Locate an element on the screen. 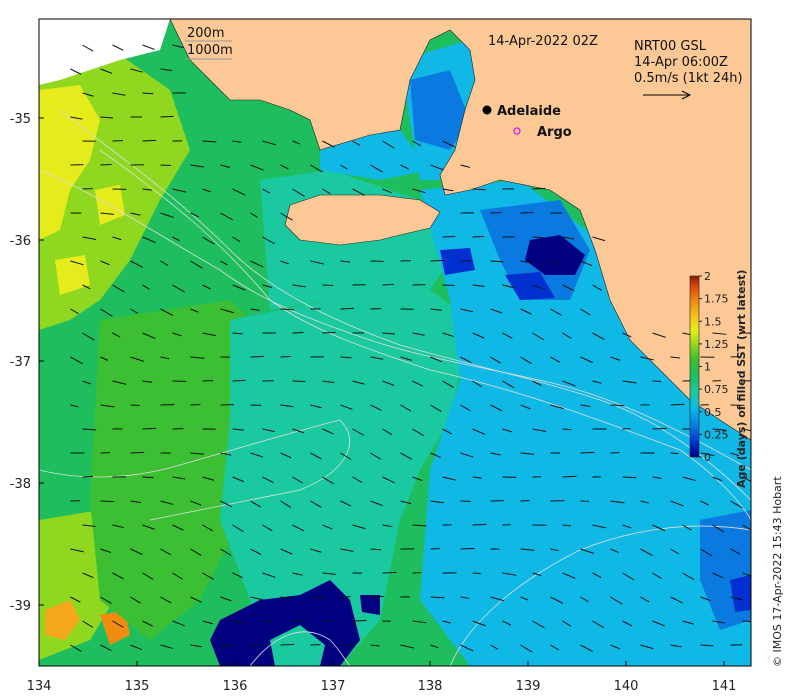 This screenshot has height=700, width=792. y-tick-label: -35 is located at coordinates (20, 119).